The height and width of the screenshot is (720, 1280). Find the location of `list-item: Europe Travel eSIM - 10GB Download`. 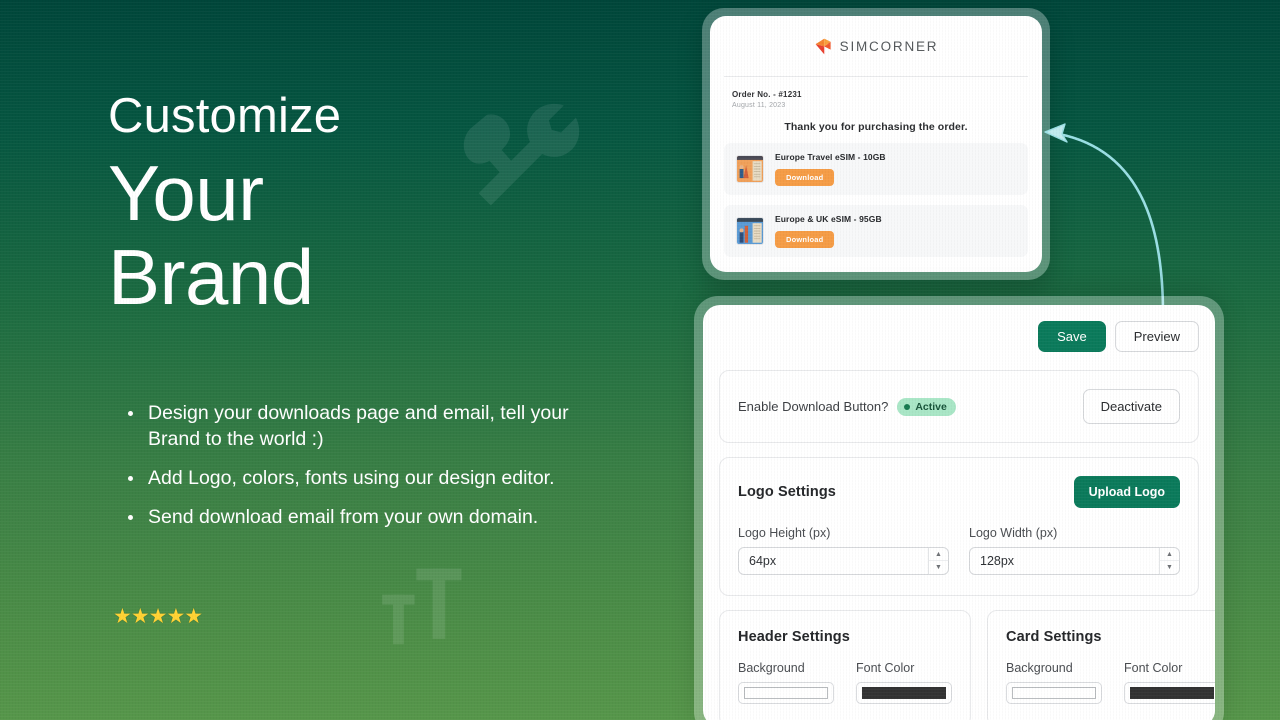

list-item: Europe Travel eSIM - 10GB Download is located at coordinates (876, 169).